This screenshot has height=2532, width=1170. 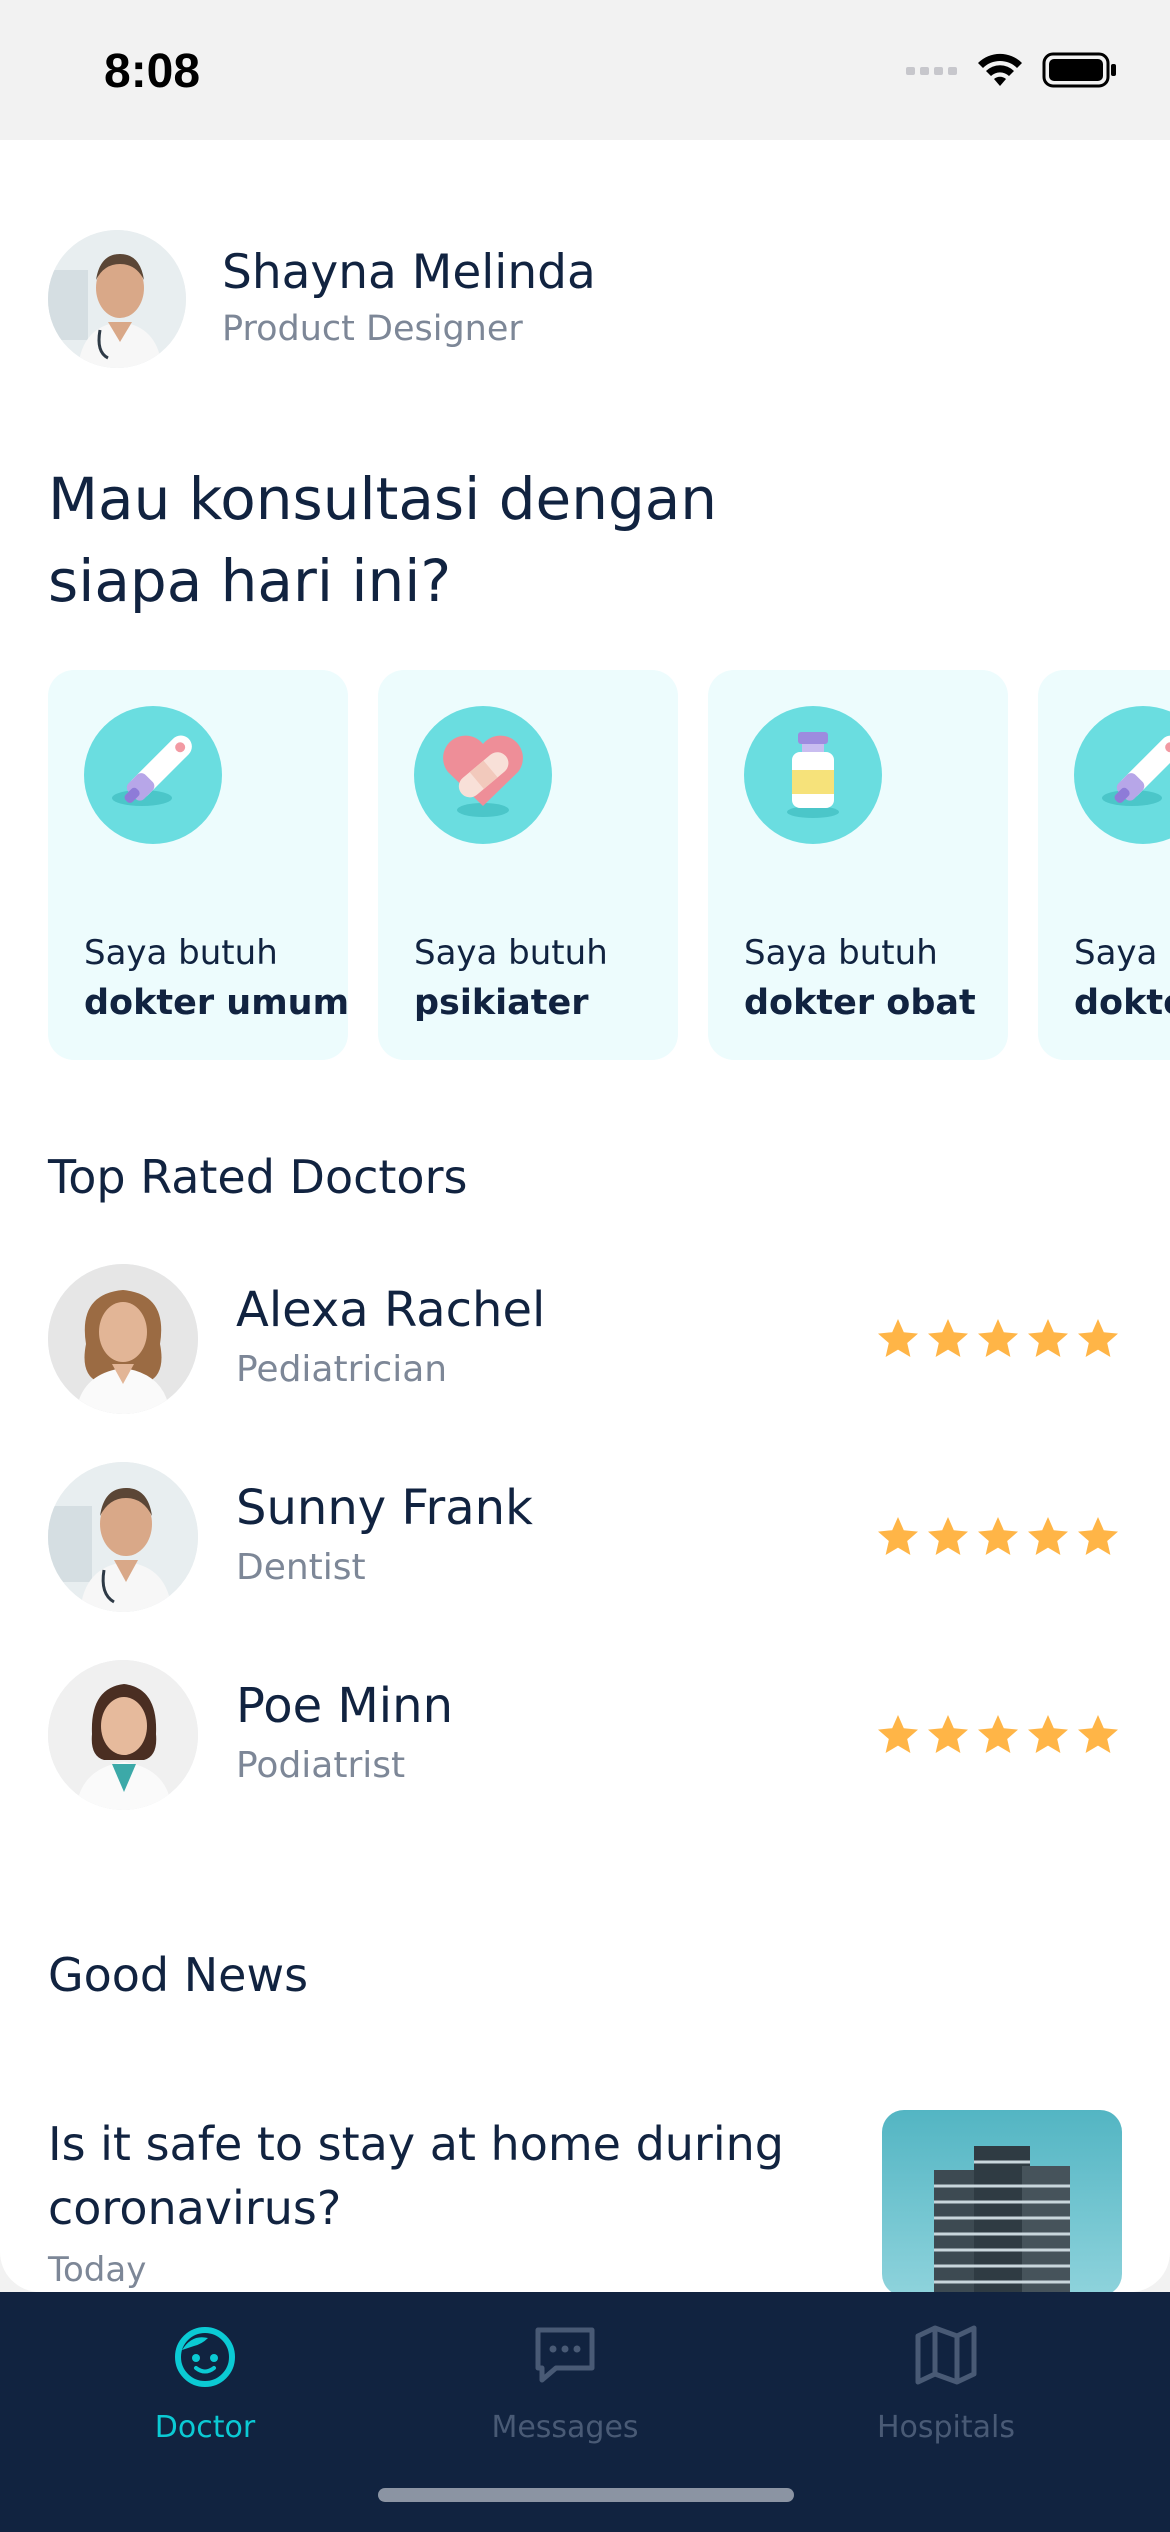 I want to click on tab-messages: Messages, so click(x=565, y=2383).